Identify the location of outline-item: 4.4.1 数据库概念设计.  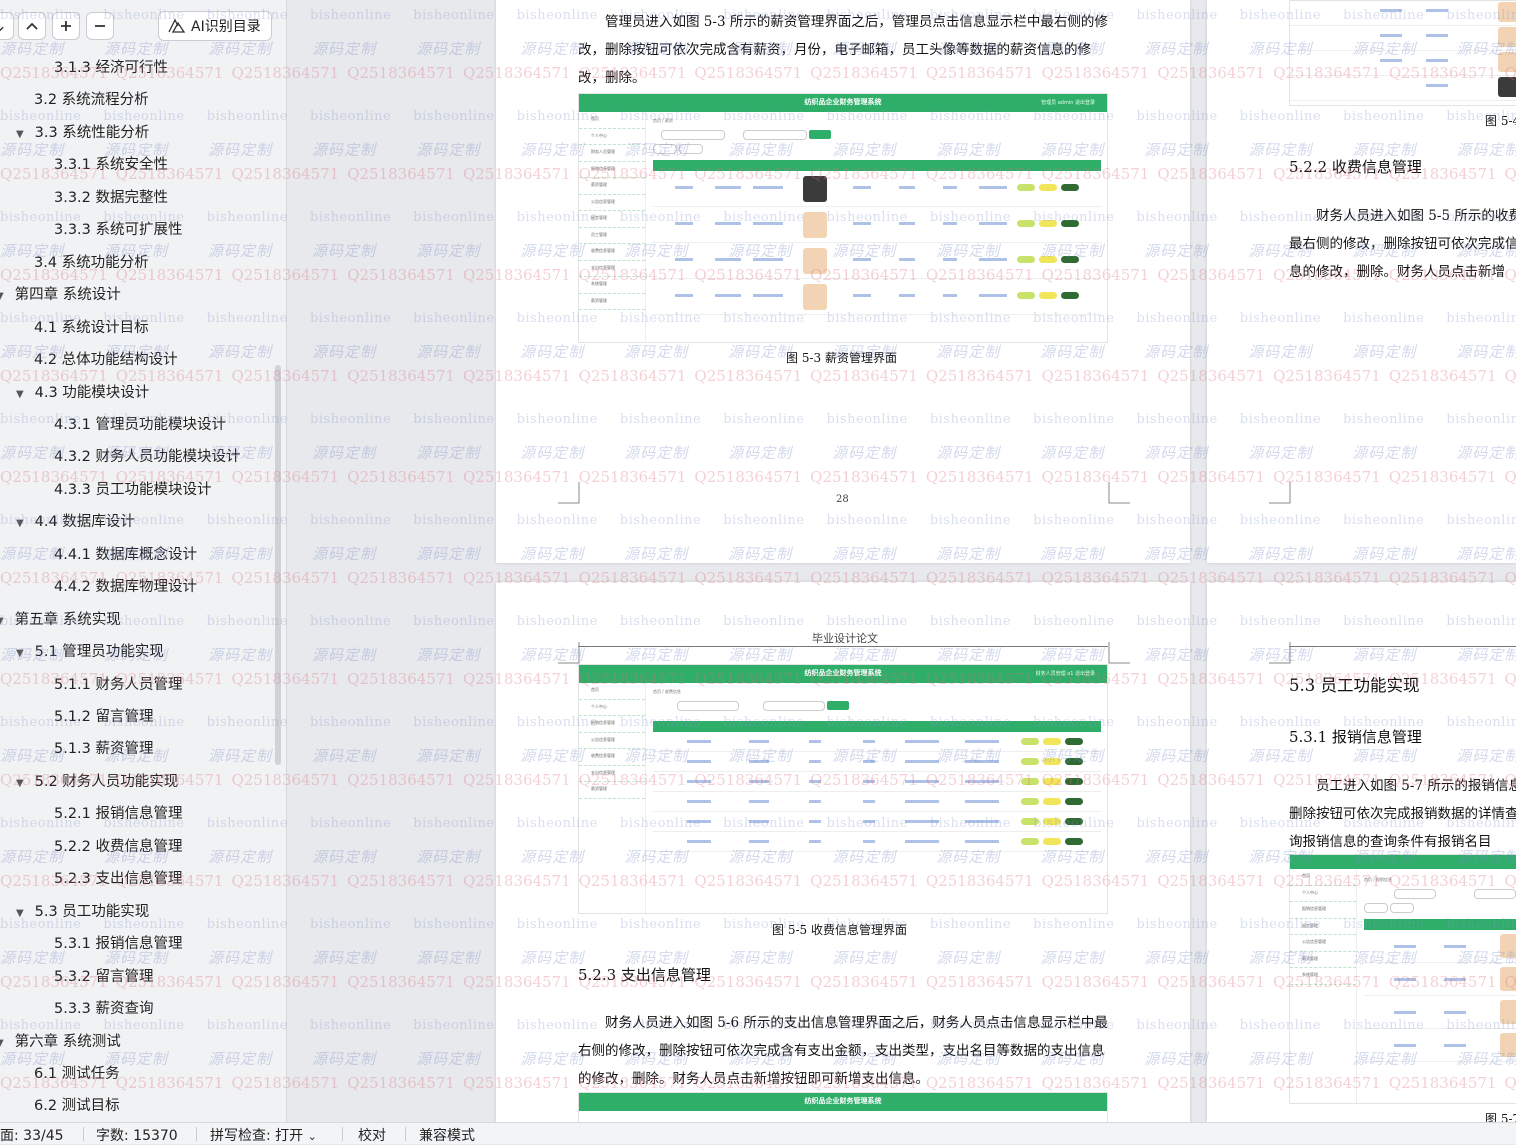
(125, 555).